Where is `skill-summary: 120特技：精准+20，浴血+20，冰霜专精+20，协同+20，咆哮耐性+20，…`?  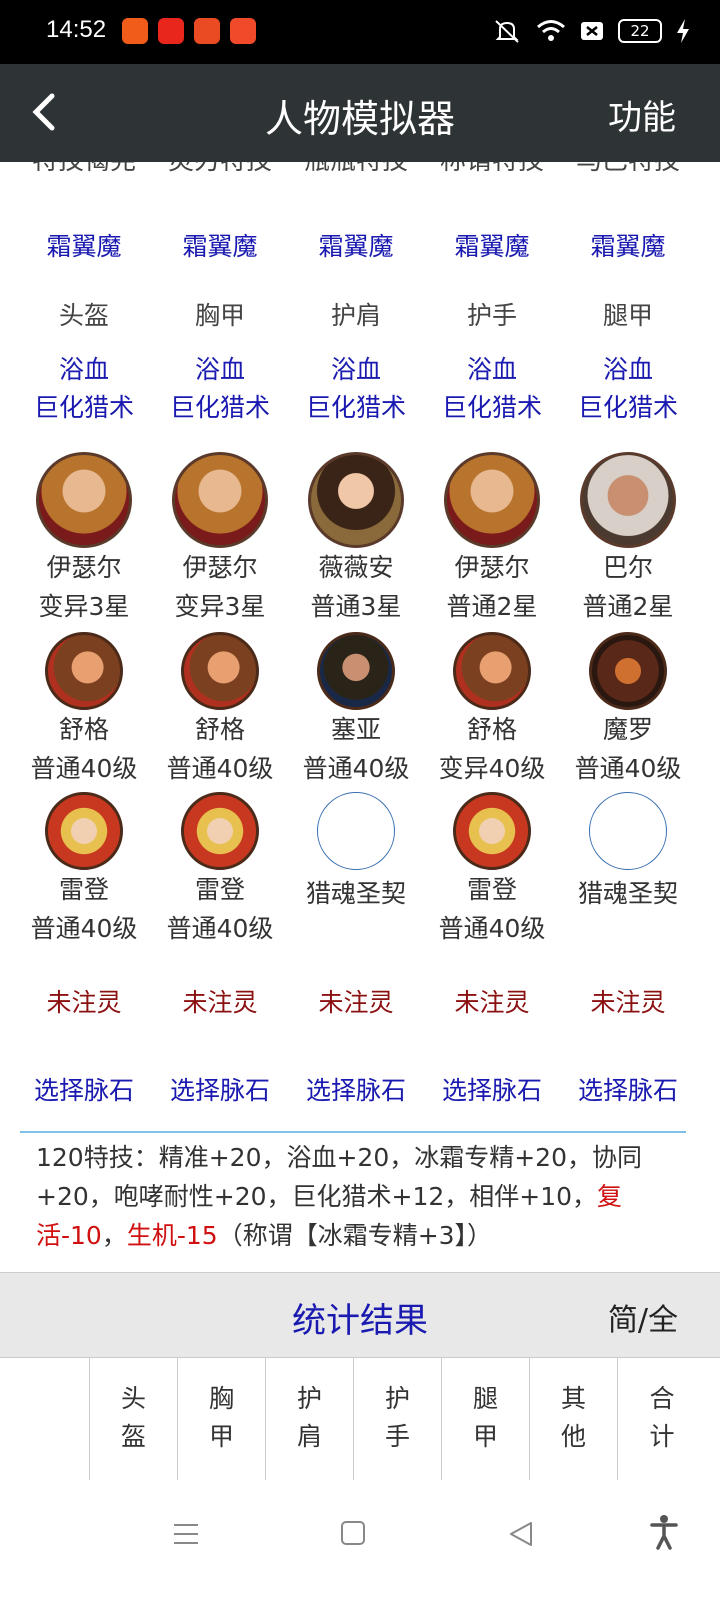
skill-summary: 120特技：精准+20，浴血+20，冰霜专精+20，协同+20，咆哮耐性+20，… is located at coordinates (339, 1196).